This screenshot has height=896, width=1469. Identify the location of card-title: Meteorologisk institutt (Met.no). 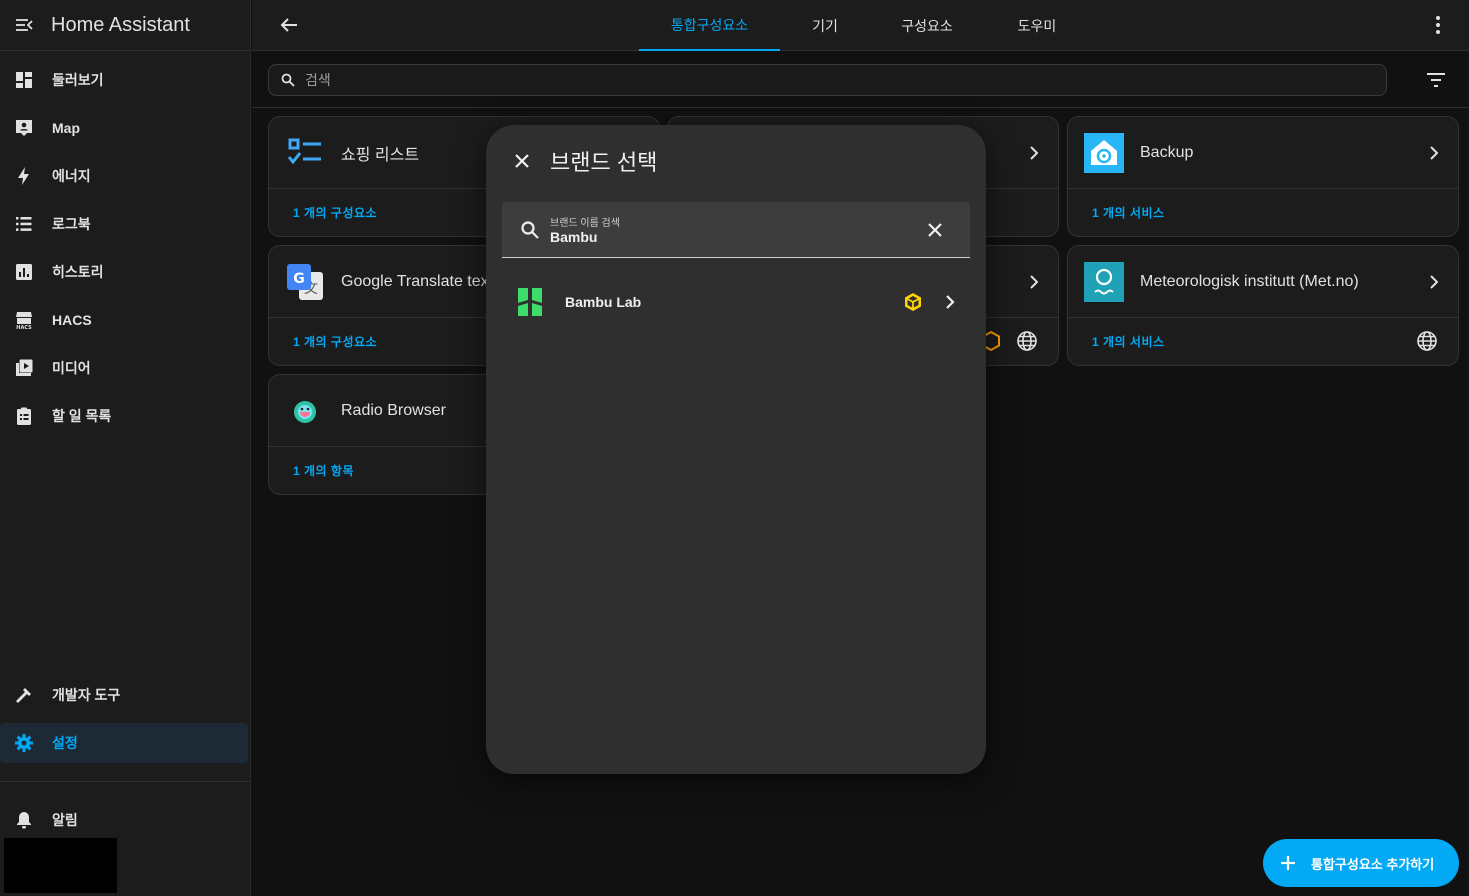
(1249, 281).